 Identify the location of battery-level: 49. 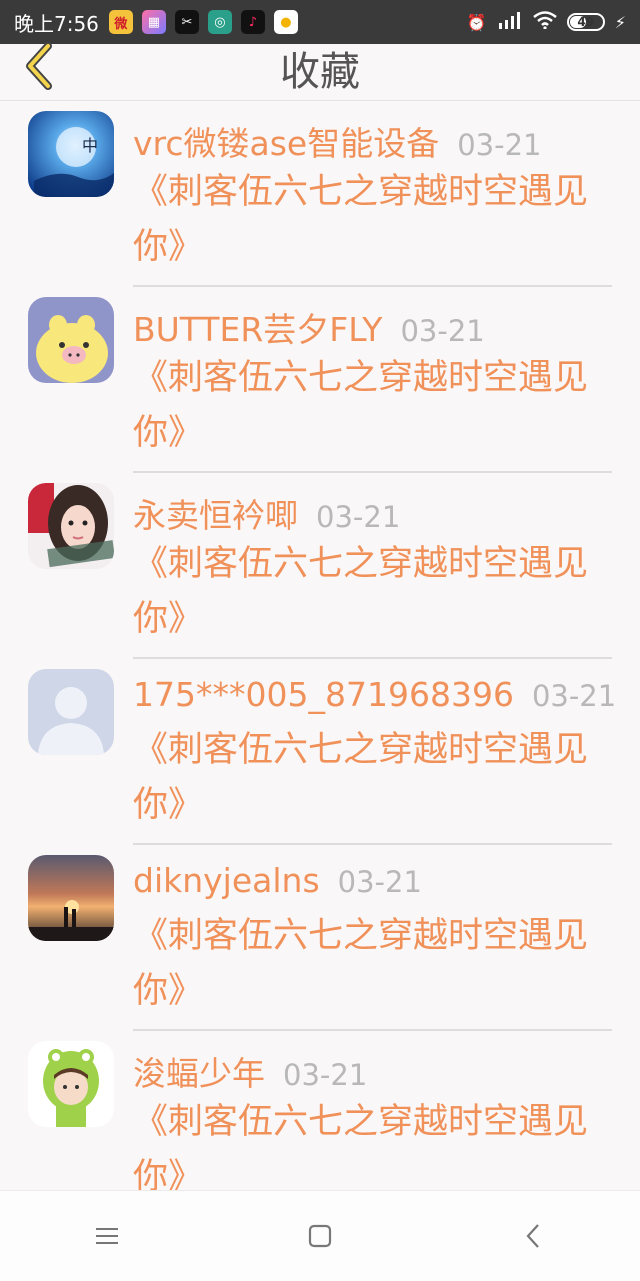
(586, 22).